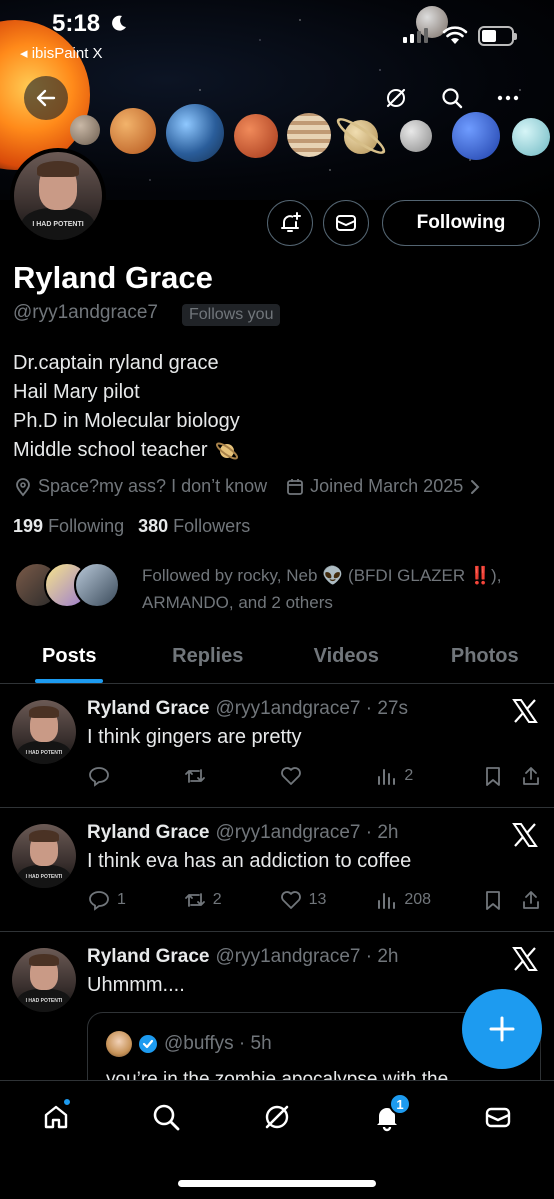 The image size is (554, 1199). Describe the element at coordinates (307, 956) in the screenshot. I see `post-meta: @ryy1andgrace7 · 2h` at that location.